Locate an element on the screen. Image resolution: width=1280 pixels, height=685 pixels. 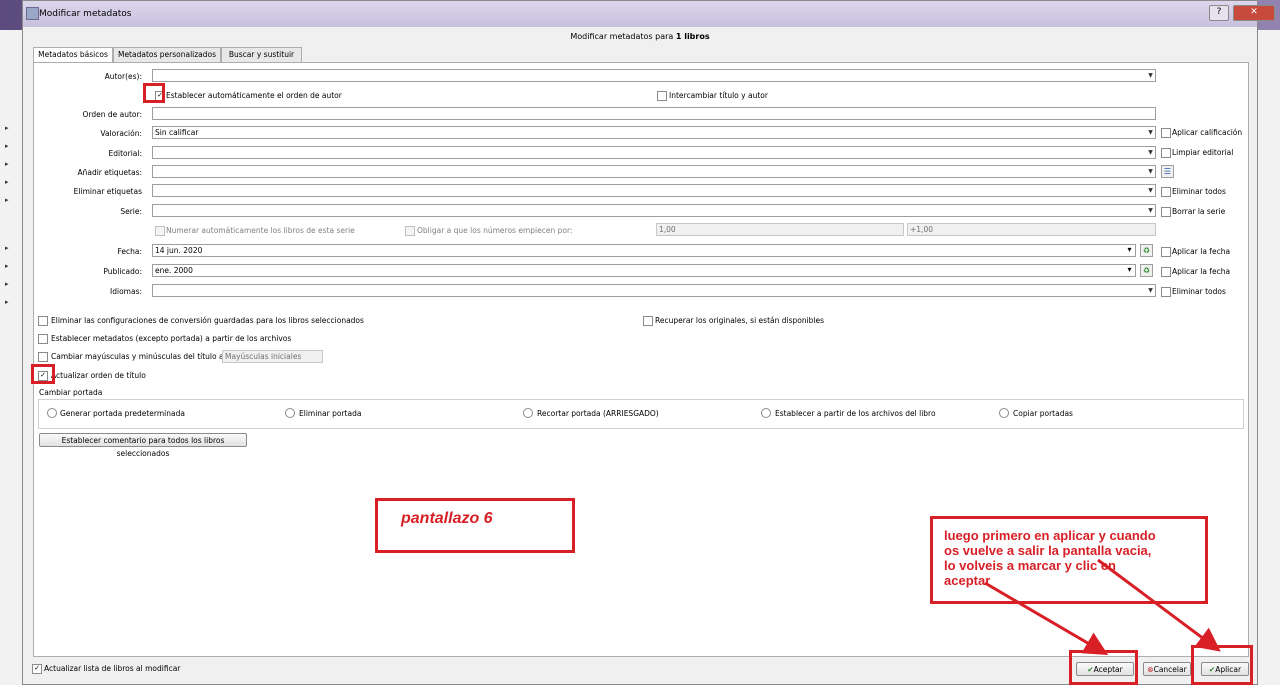
arrow-to-apply is located at coordinates (1159, 605).